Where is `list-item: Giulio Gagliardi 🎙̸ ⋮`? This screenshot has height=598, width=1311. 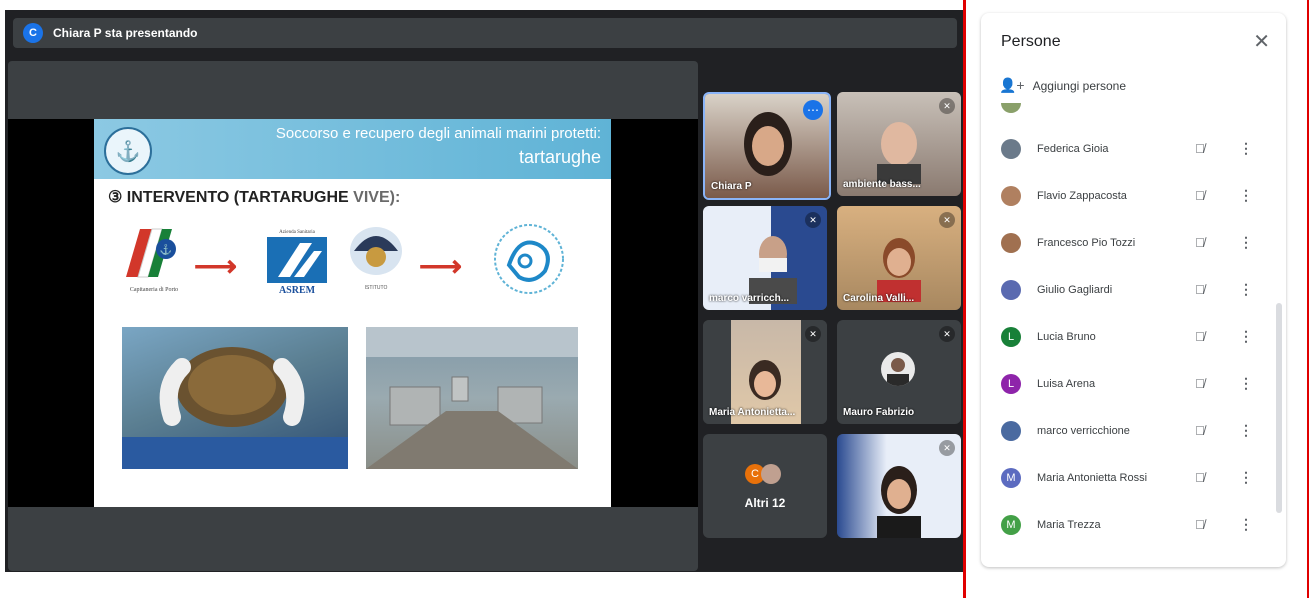 list-item: Giulio Gagliardi 🎙̸ ⋮ is located at coordinates (1128, 289).